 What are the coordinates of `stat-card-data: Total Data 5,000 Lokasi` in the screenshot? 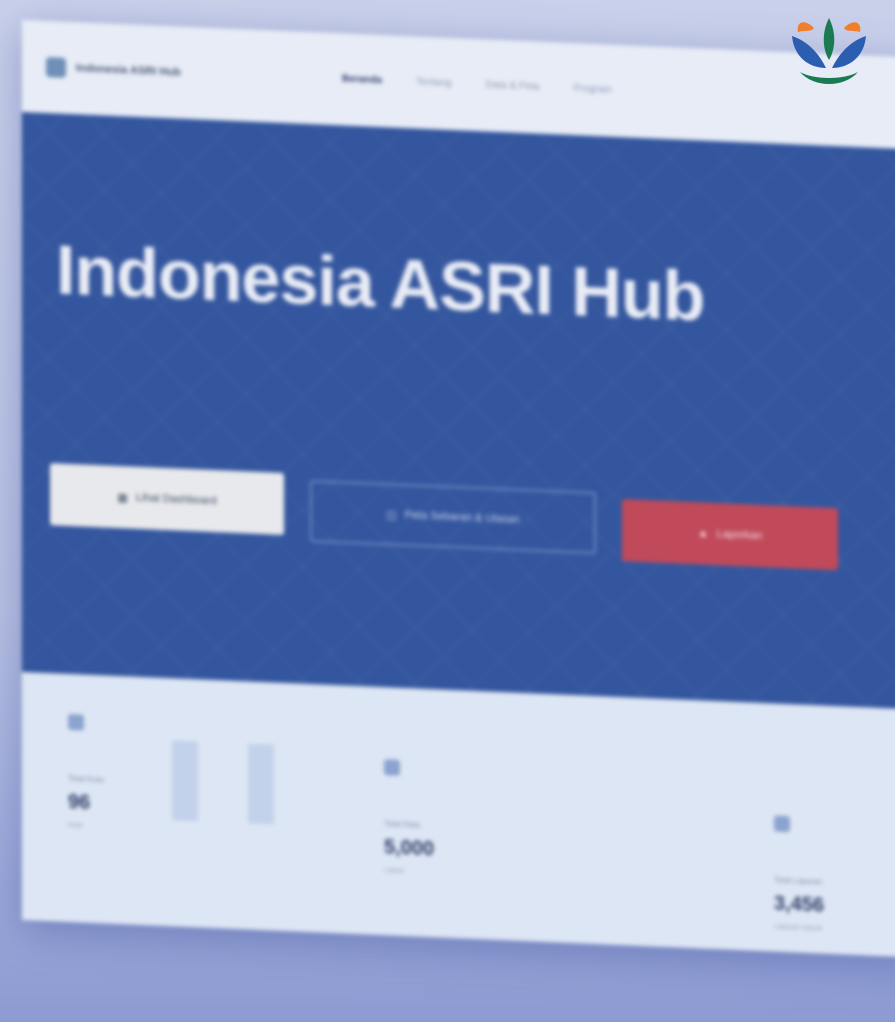 It's located at (409, 817).